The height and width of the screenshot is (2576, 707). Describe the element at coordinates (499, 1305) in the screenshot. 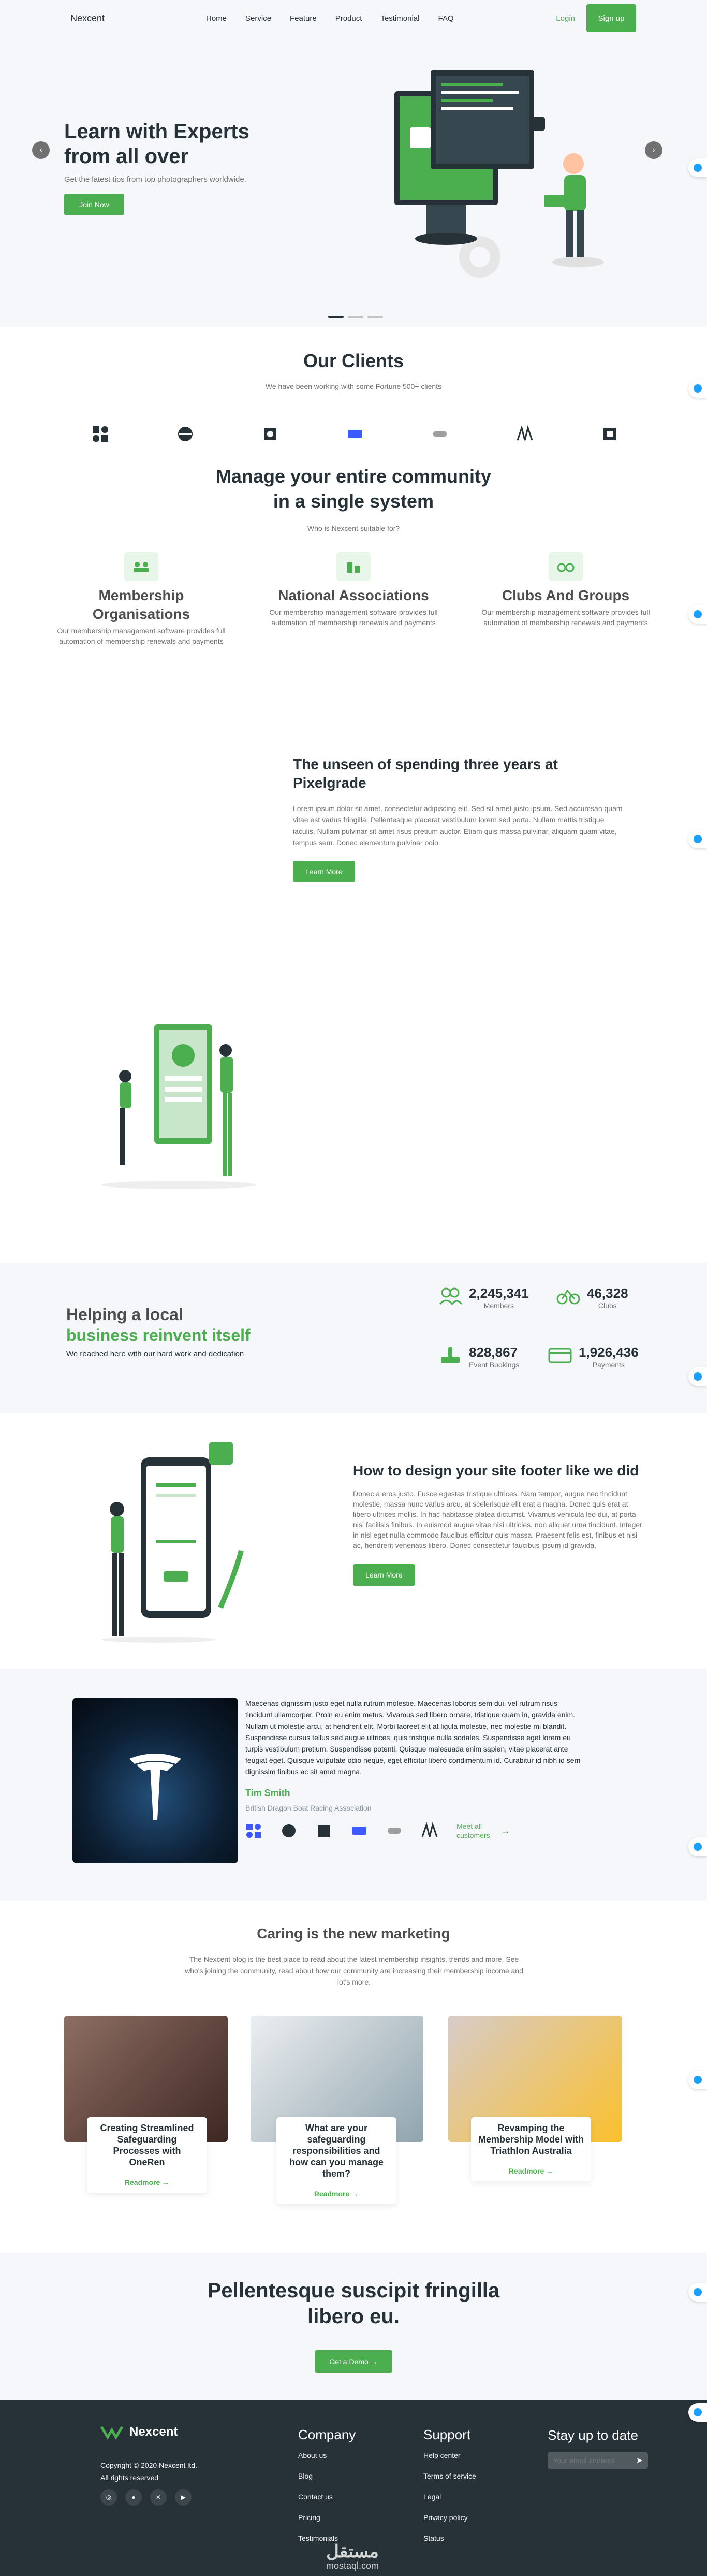

I see `stat-label: Members` at that location.